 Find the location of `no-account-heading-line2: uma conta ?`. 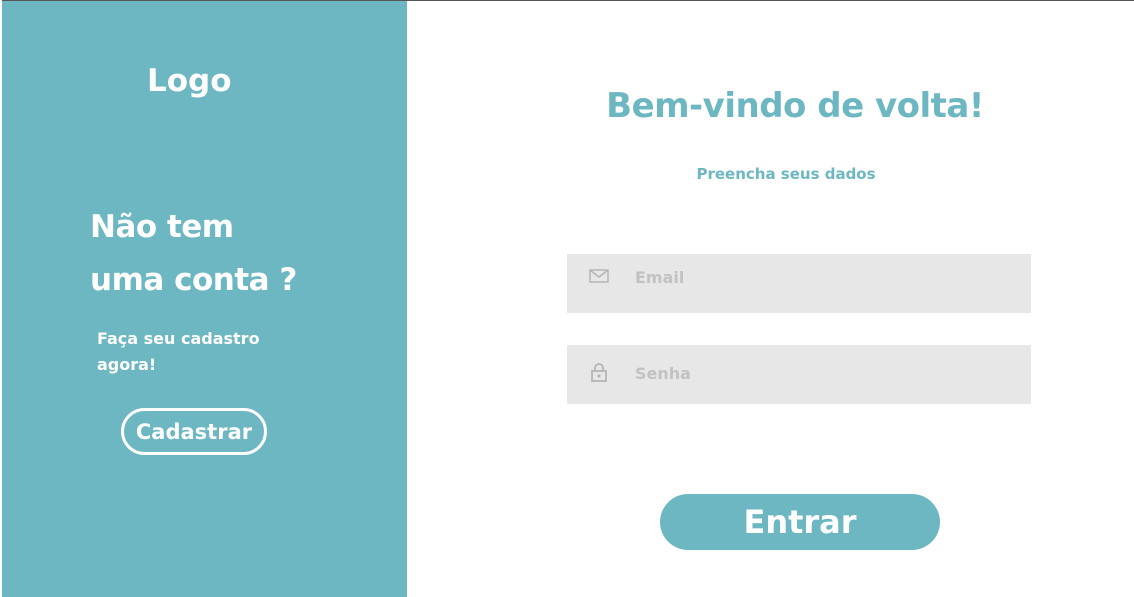

no-account-heading-line2: uma conta ? is located at coordinates (193, 280).